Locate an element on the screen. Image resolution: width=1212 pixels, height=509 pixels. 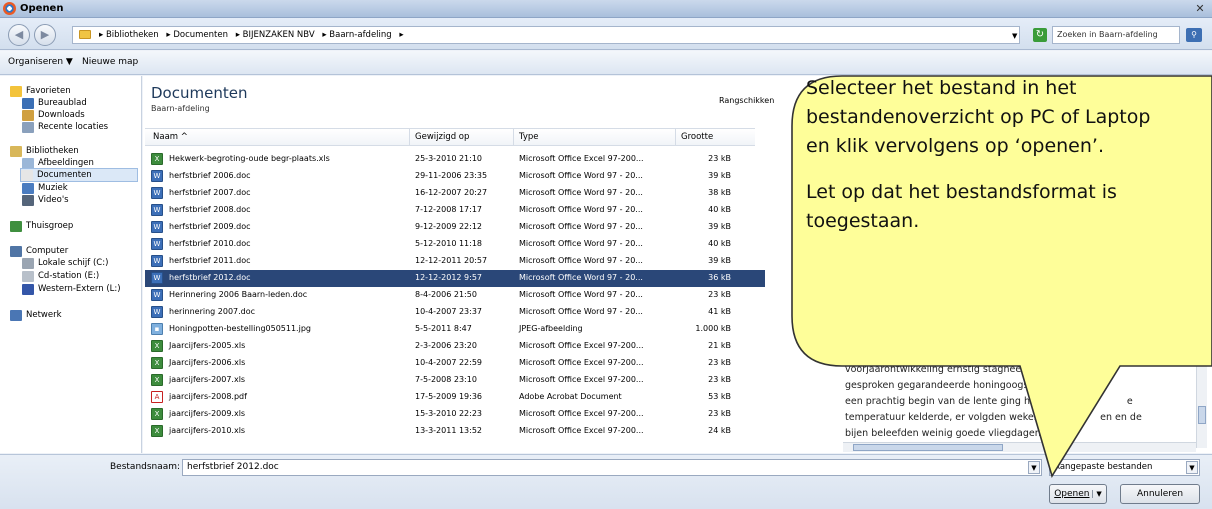
homegroup-icon is located at coordinates (16, 226).